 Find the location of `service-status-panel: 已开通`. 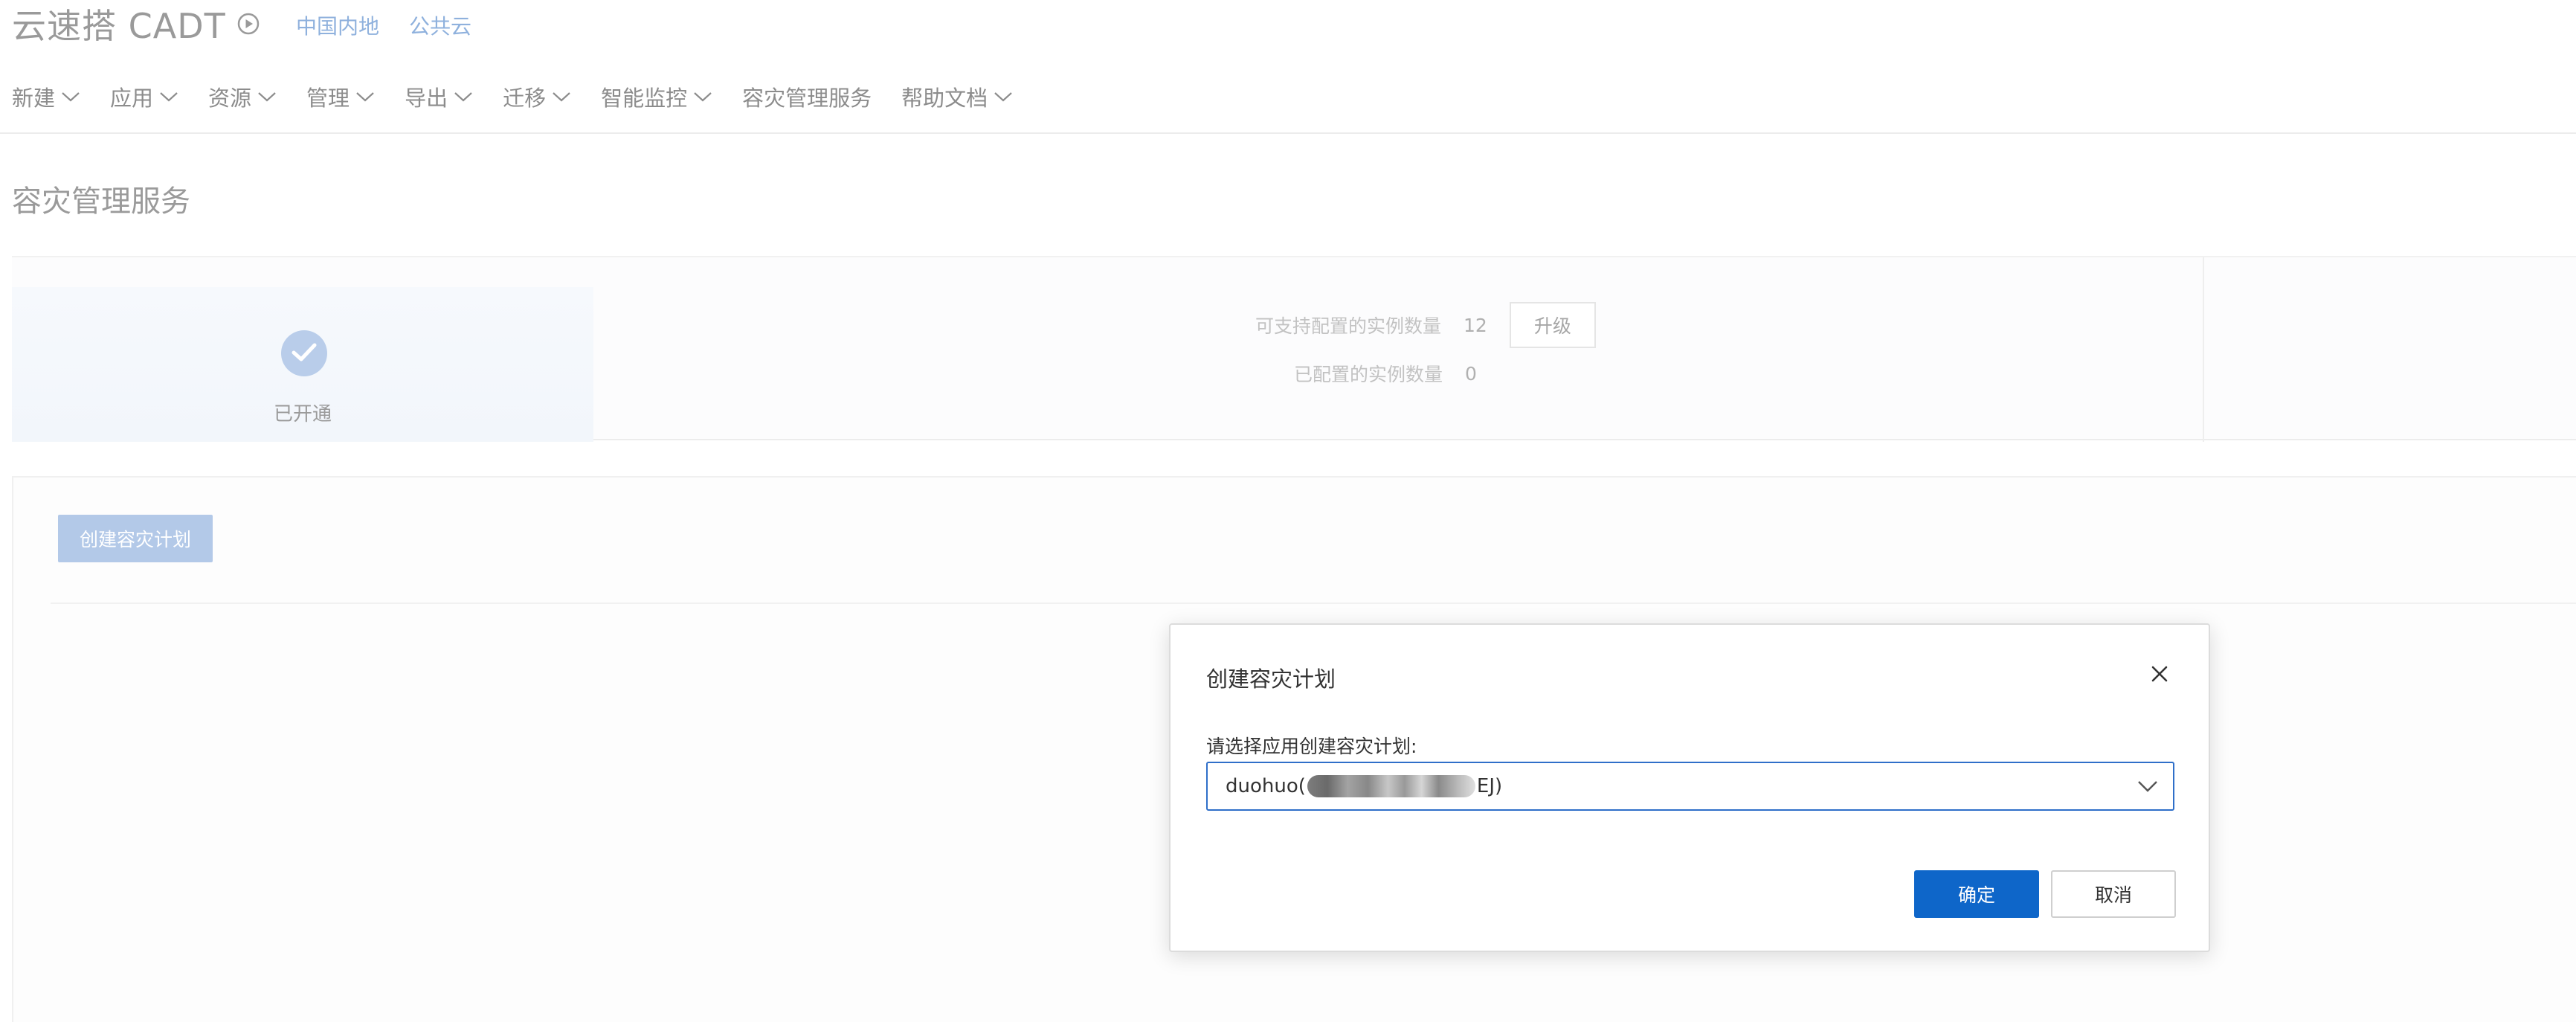

service-status-panel: 已开通 is located at coordinates (302, 364).